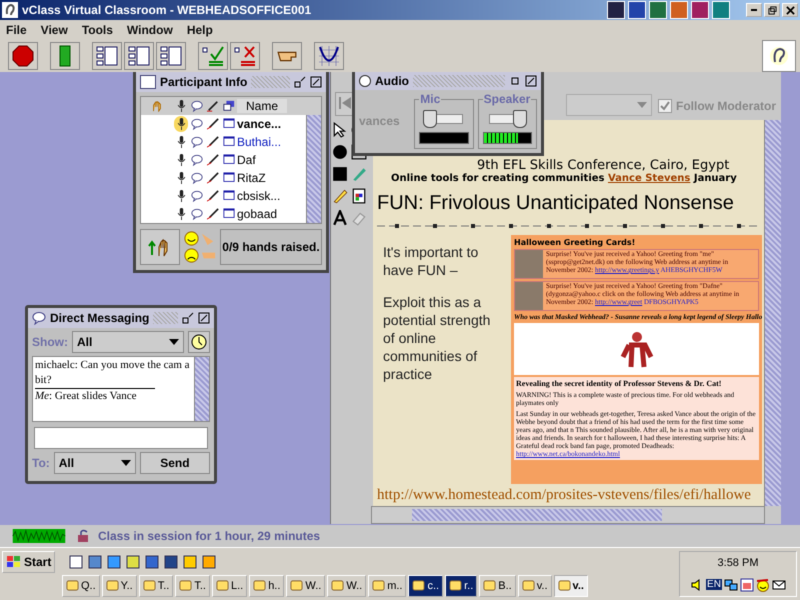 Image resolution: width=800 pixels, height=600 pixels. I want to click on recipient-dropdown: All, so click(95, 463).